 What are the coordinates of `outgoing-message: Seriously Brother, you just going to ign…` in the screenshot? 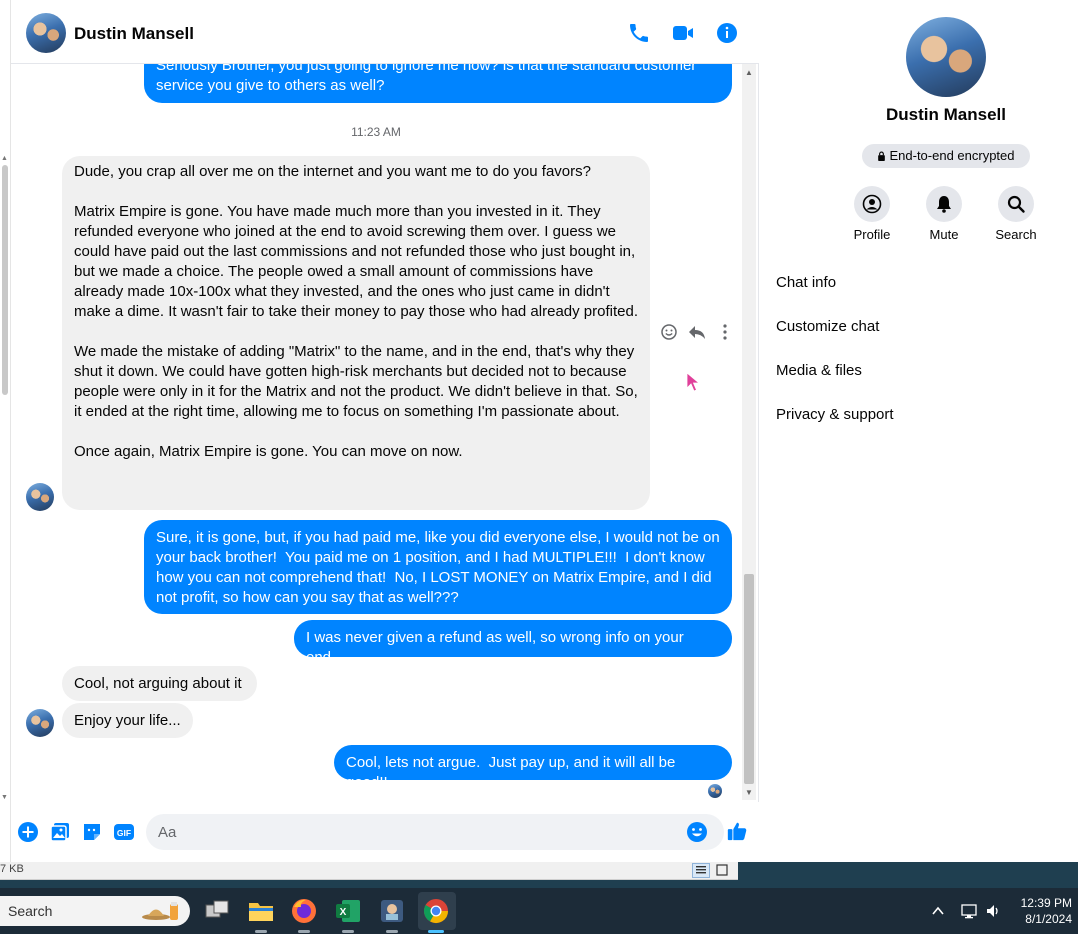 It's located at (438, 83).